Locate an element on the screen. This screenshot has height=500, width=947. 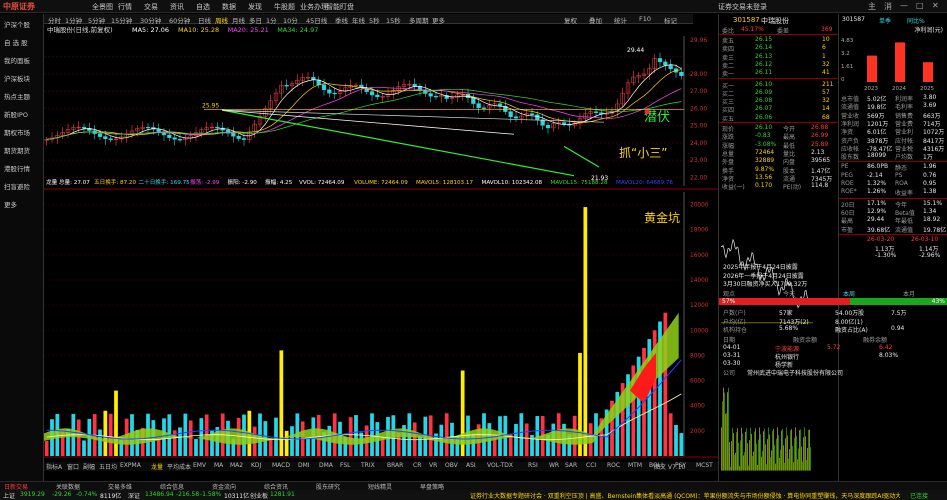
menu-item: 发现 is located at coordinates (255, 7).